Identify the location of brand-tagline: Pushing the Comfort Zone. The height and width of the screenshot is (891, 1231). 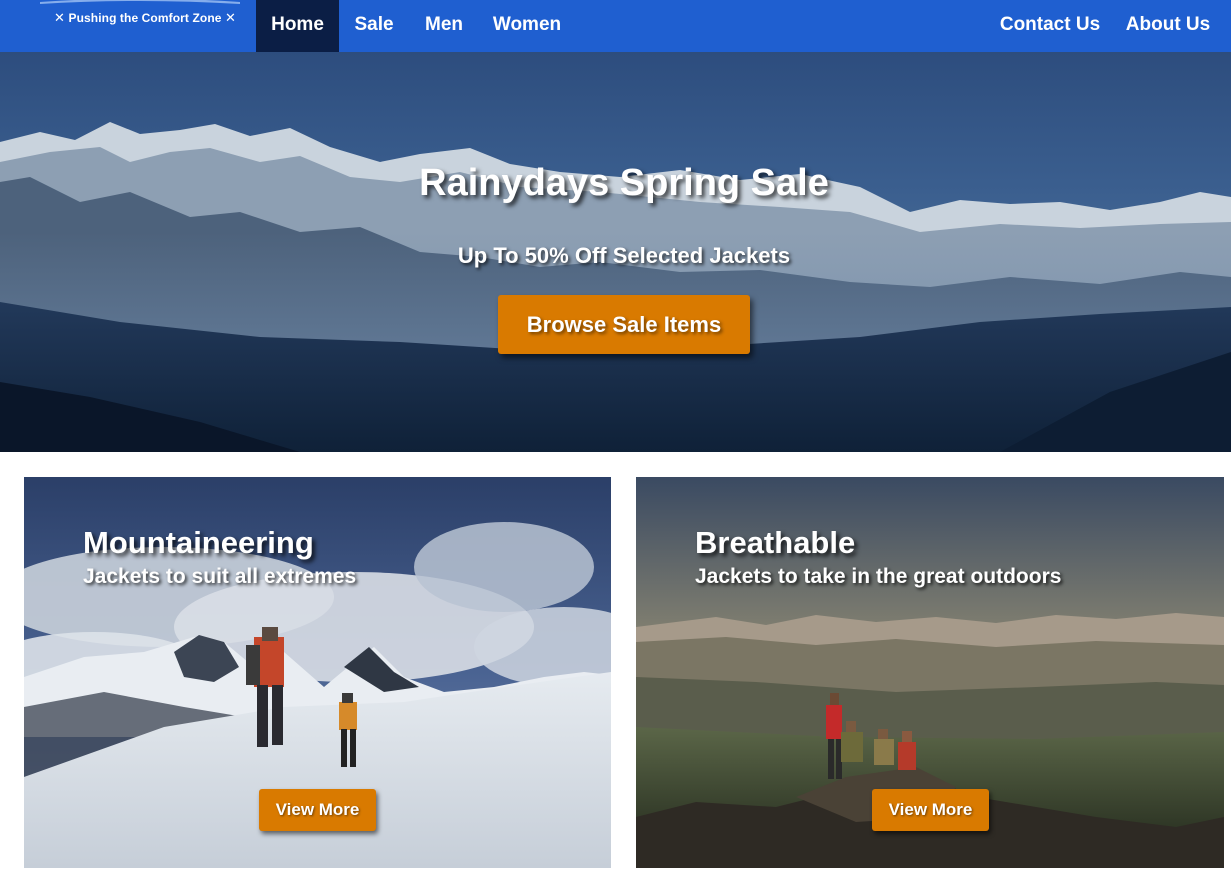
(145, 18).